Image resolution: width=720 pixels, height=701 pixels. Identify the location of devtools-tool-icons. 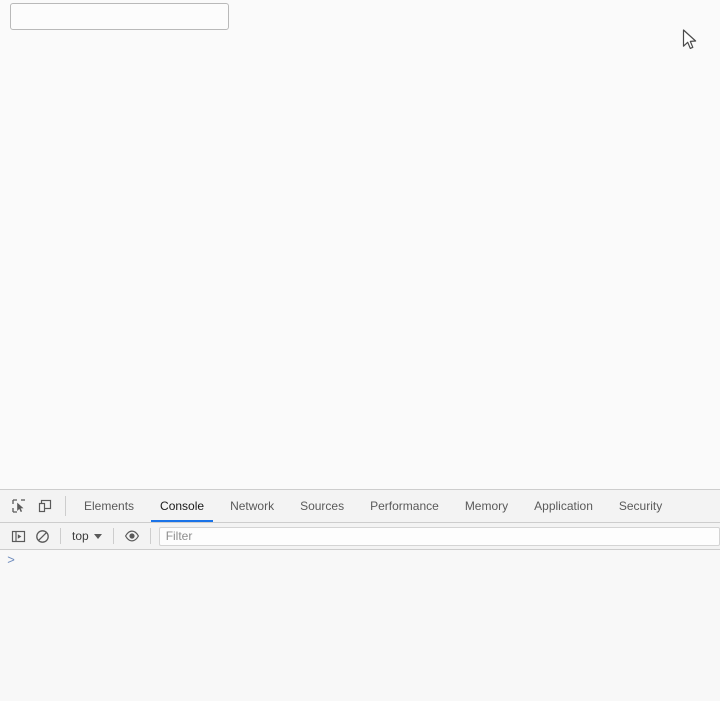
(30, 506).